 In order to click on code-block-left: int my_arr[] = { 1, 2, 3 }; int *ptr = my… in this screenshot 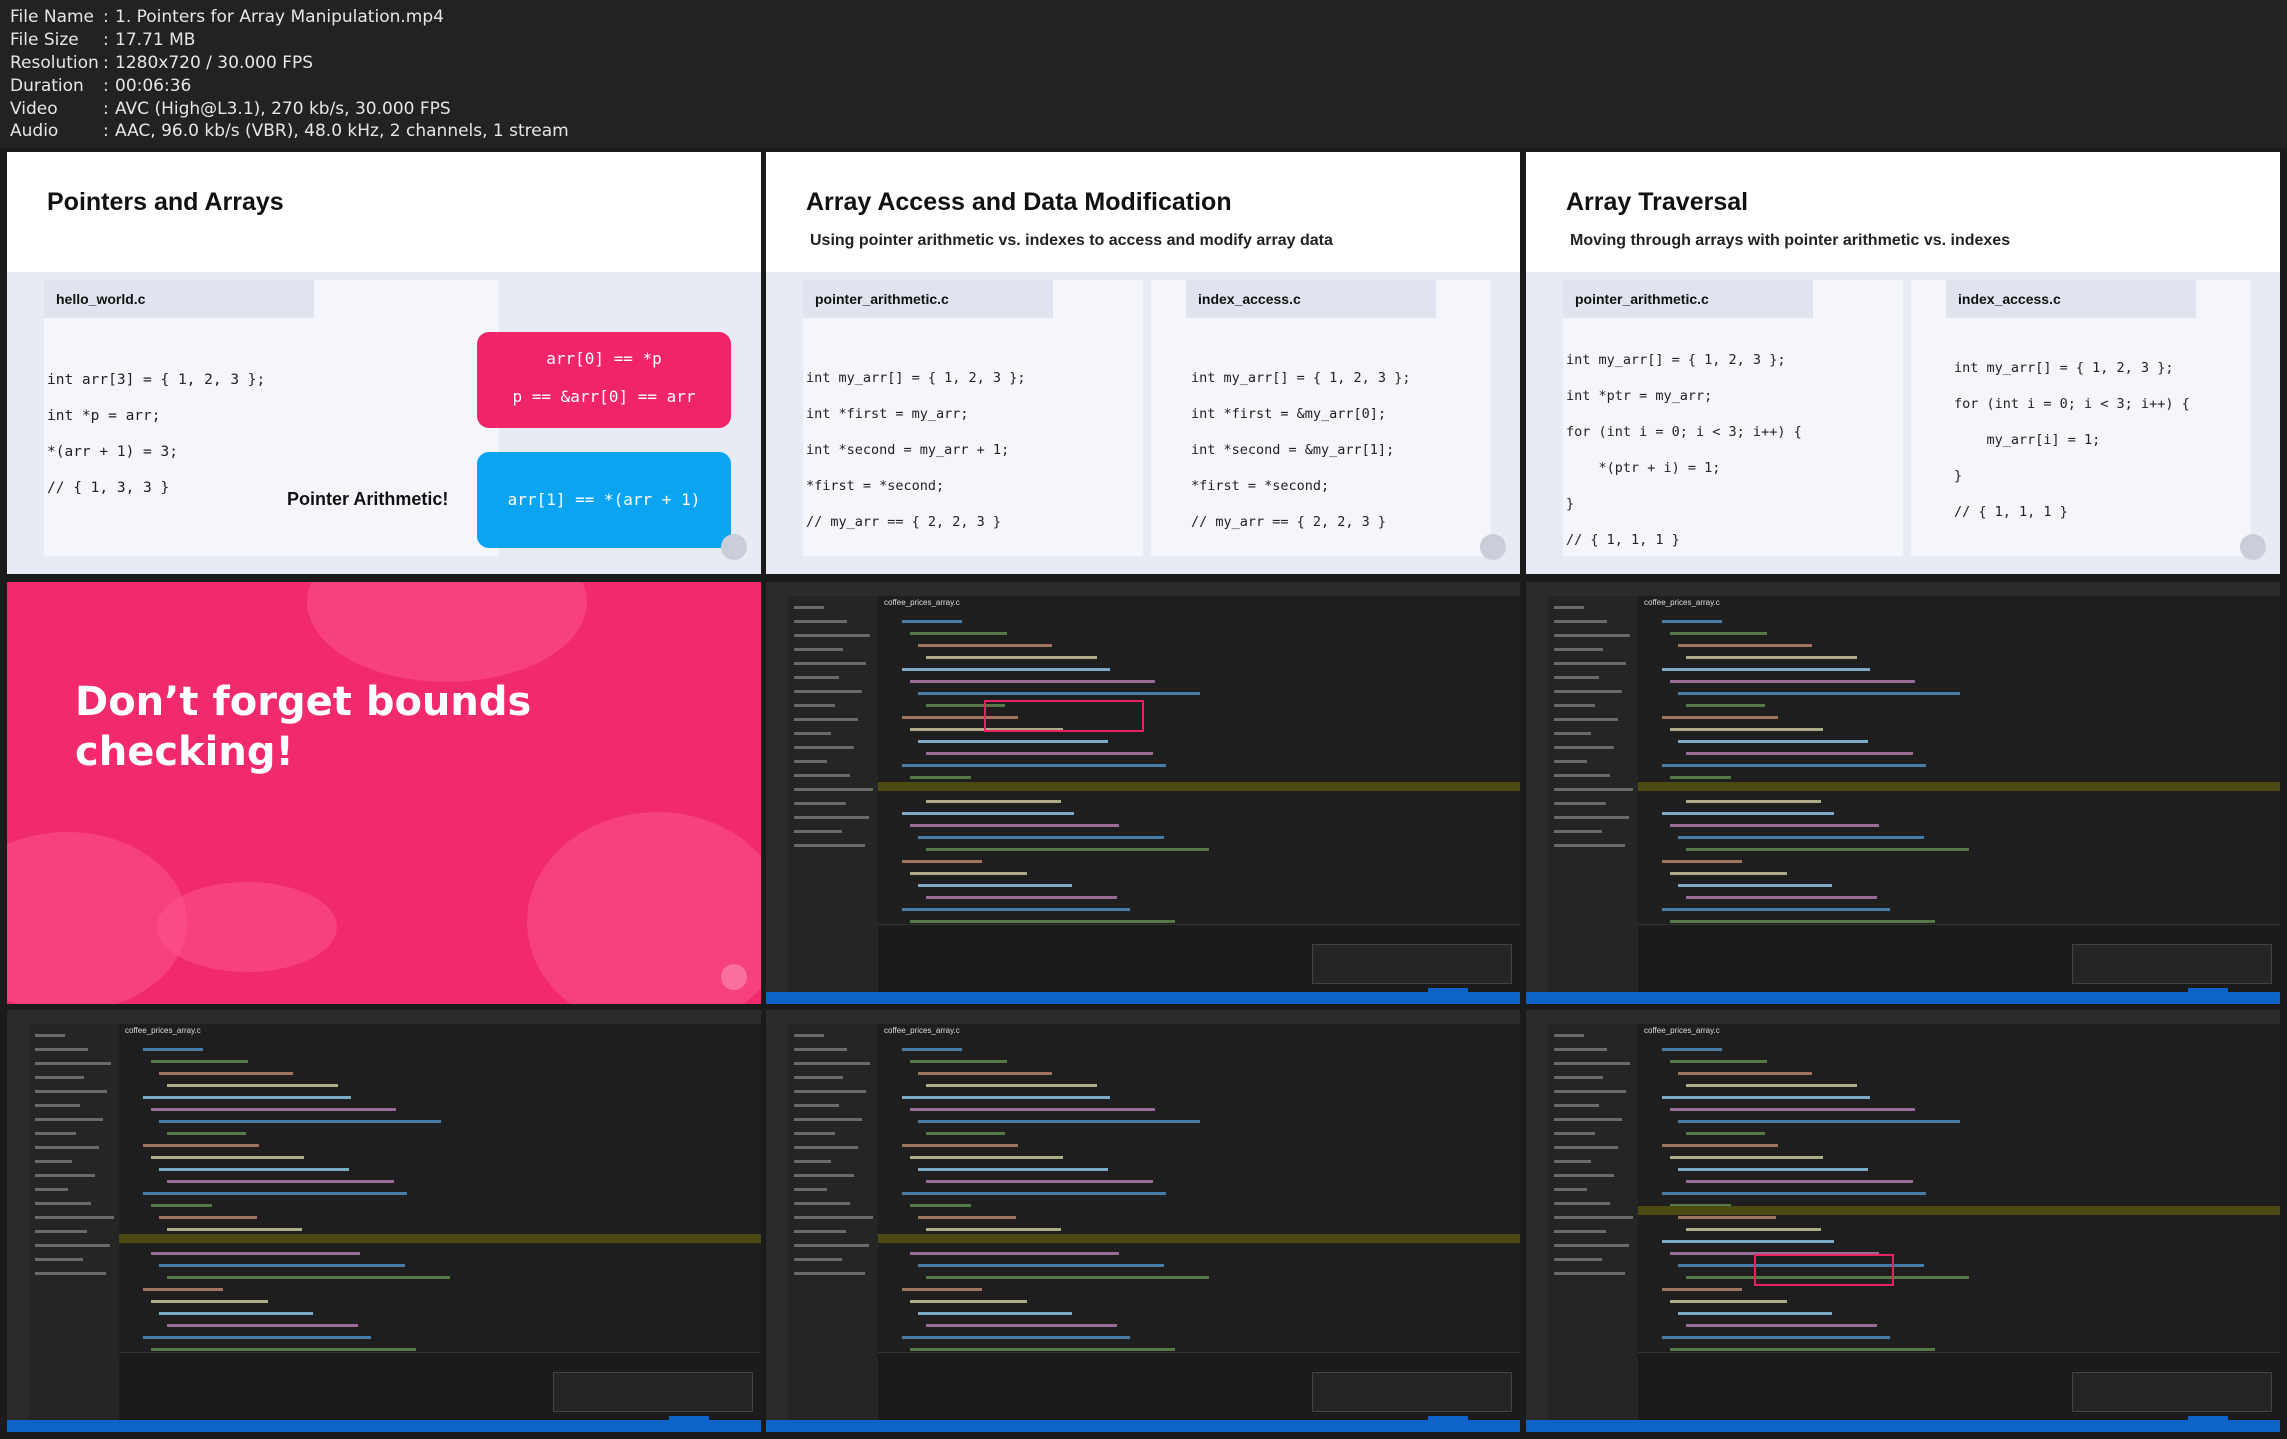, I will do `click(1684, 450)`.